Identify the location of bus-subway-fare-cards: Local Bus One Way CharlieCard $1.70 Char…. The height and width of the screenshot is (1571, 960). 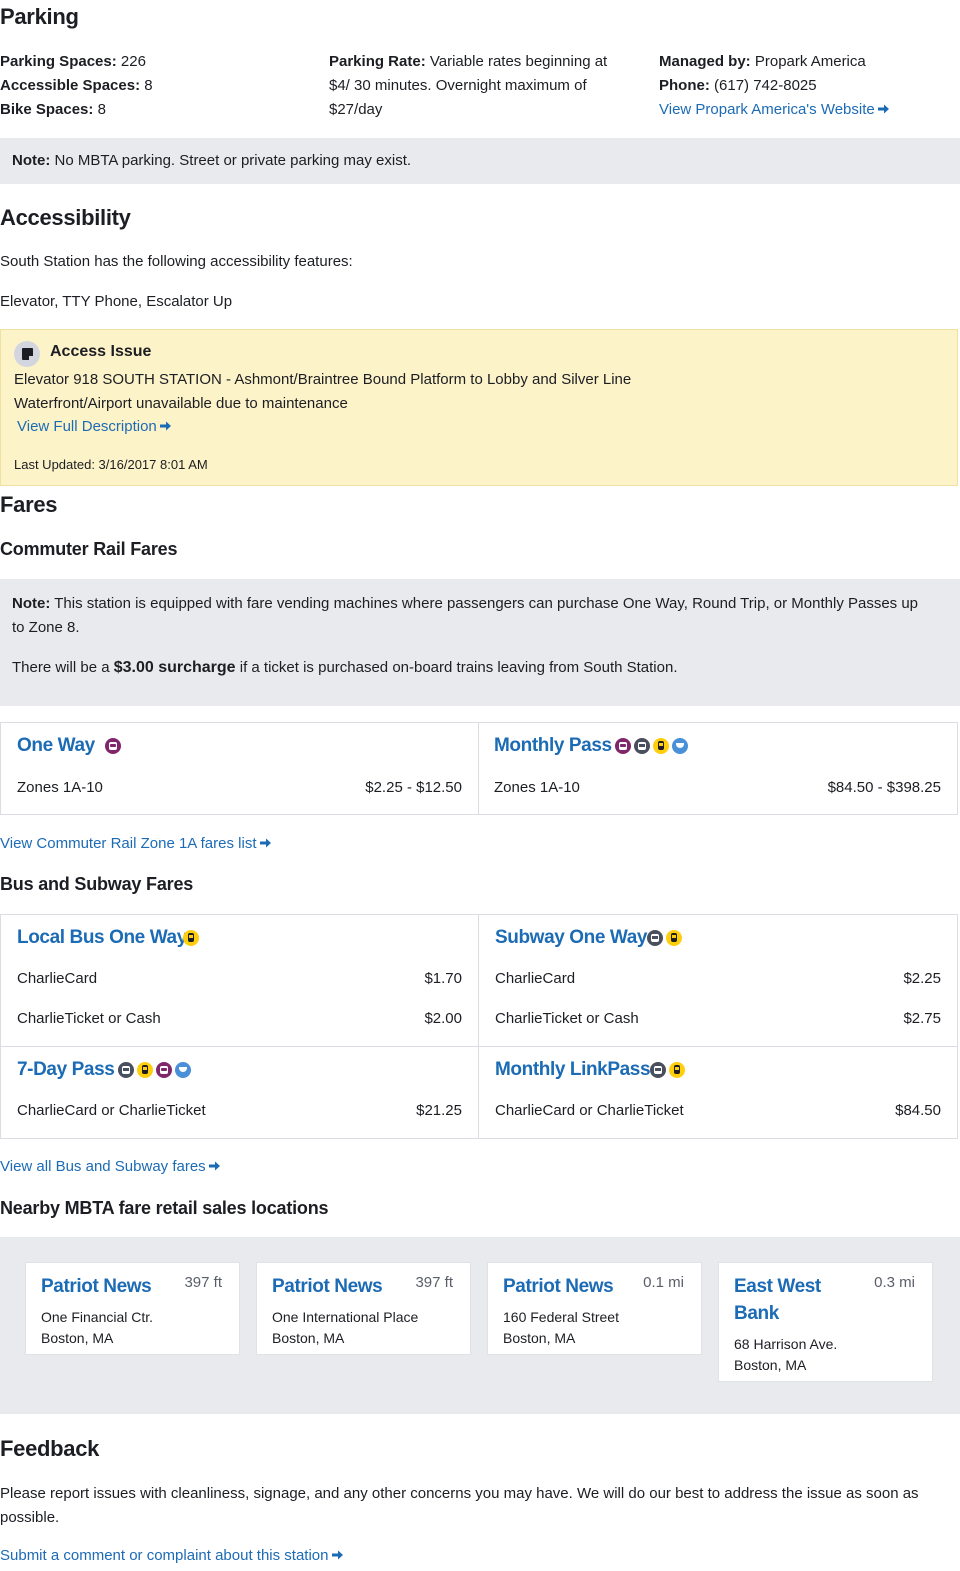
(479, 1026).